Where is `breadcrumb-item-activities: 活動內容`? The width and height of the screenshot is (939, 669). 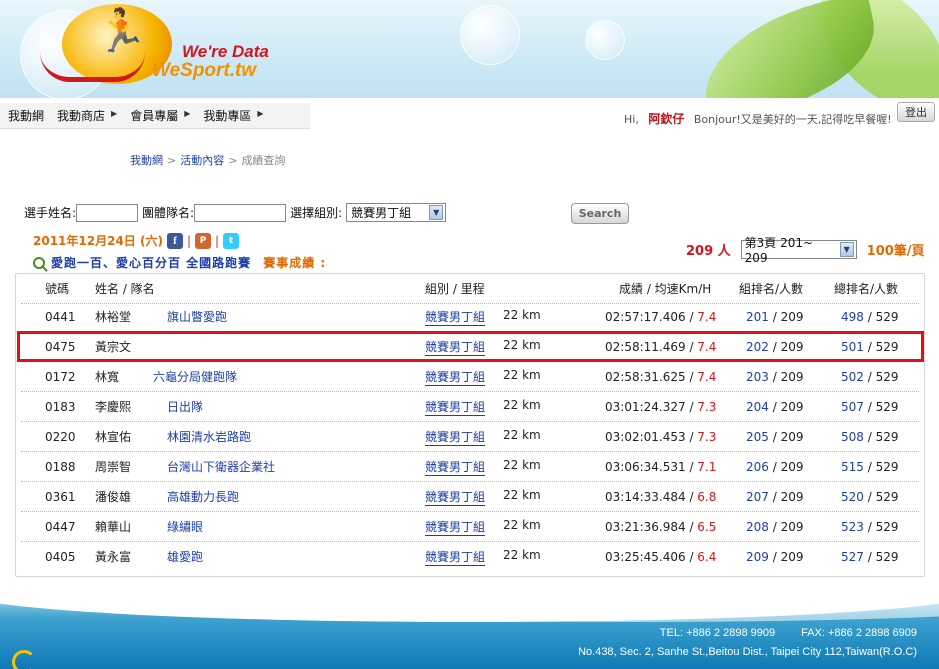 breadcrumb-item-activities: 活動內容 is located at coordinates (202, 160).